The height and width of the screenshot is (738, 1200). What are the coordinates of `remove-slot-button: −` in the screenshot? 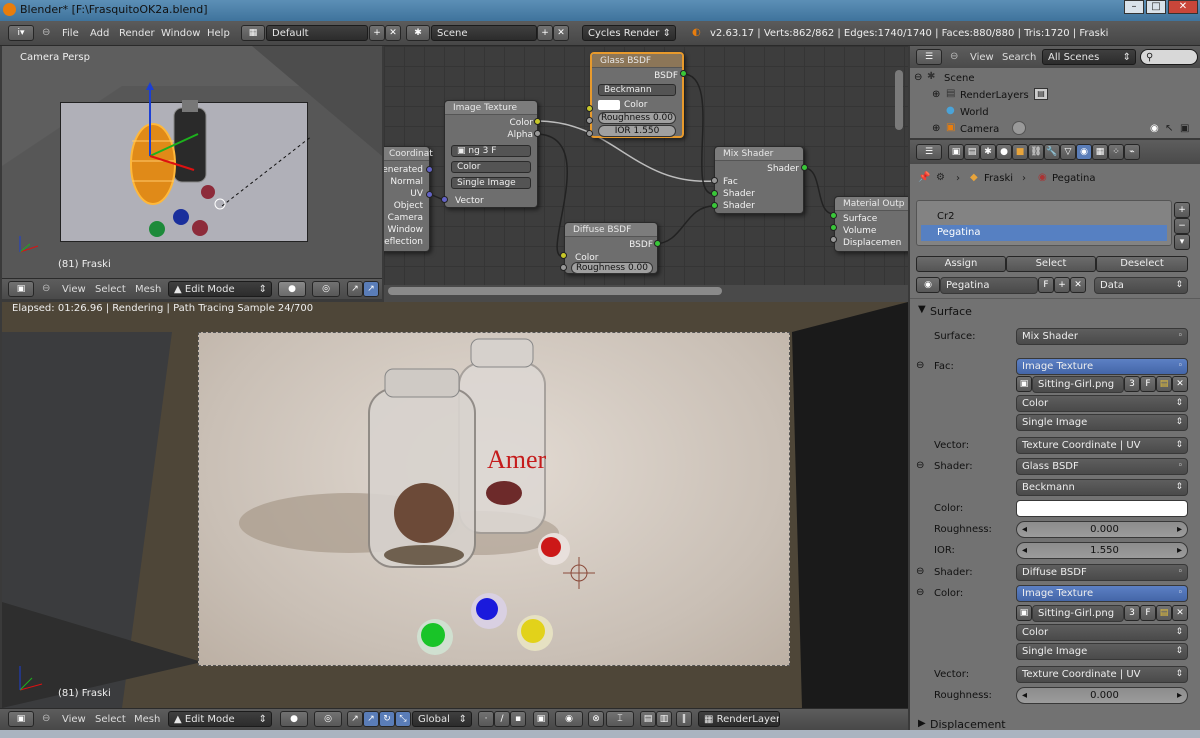 It's located at (1182, 226).